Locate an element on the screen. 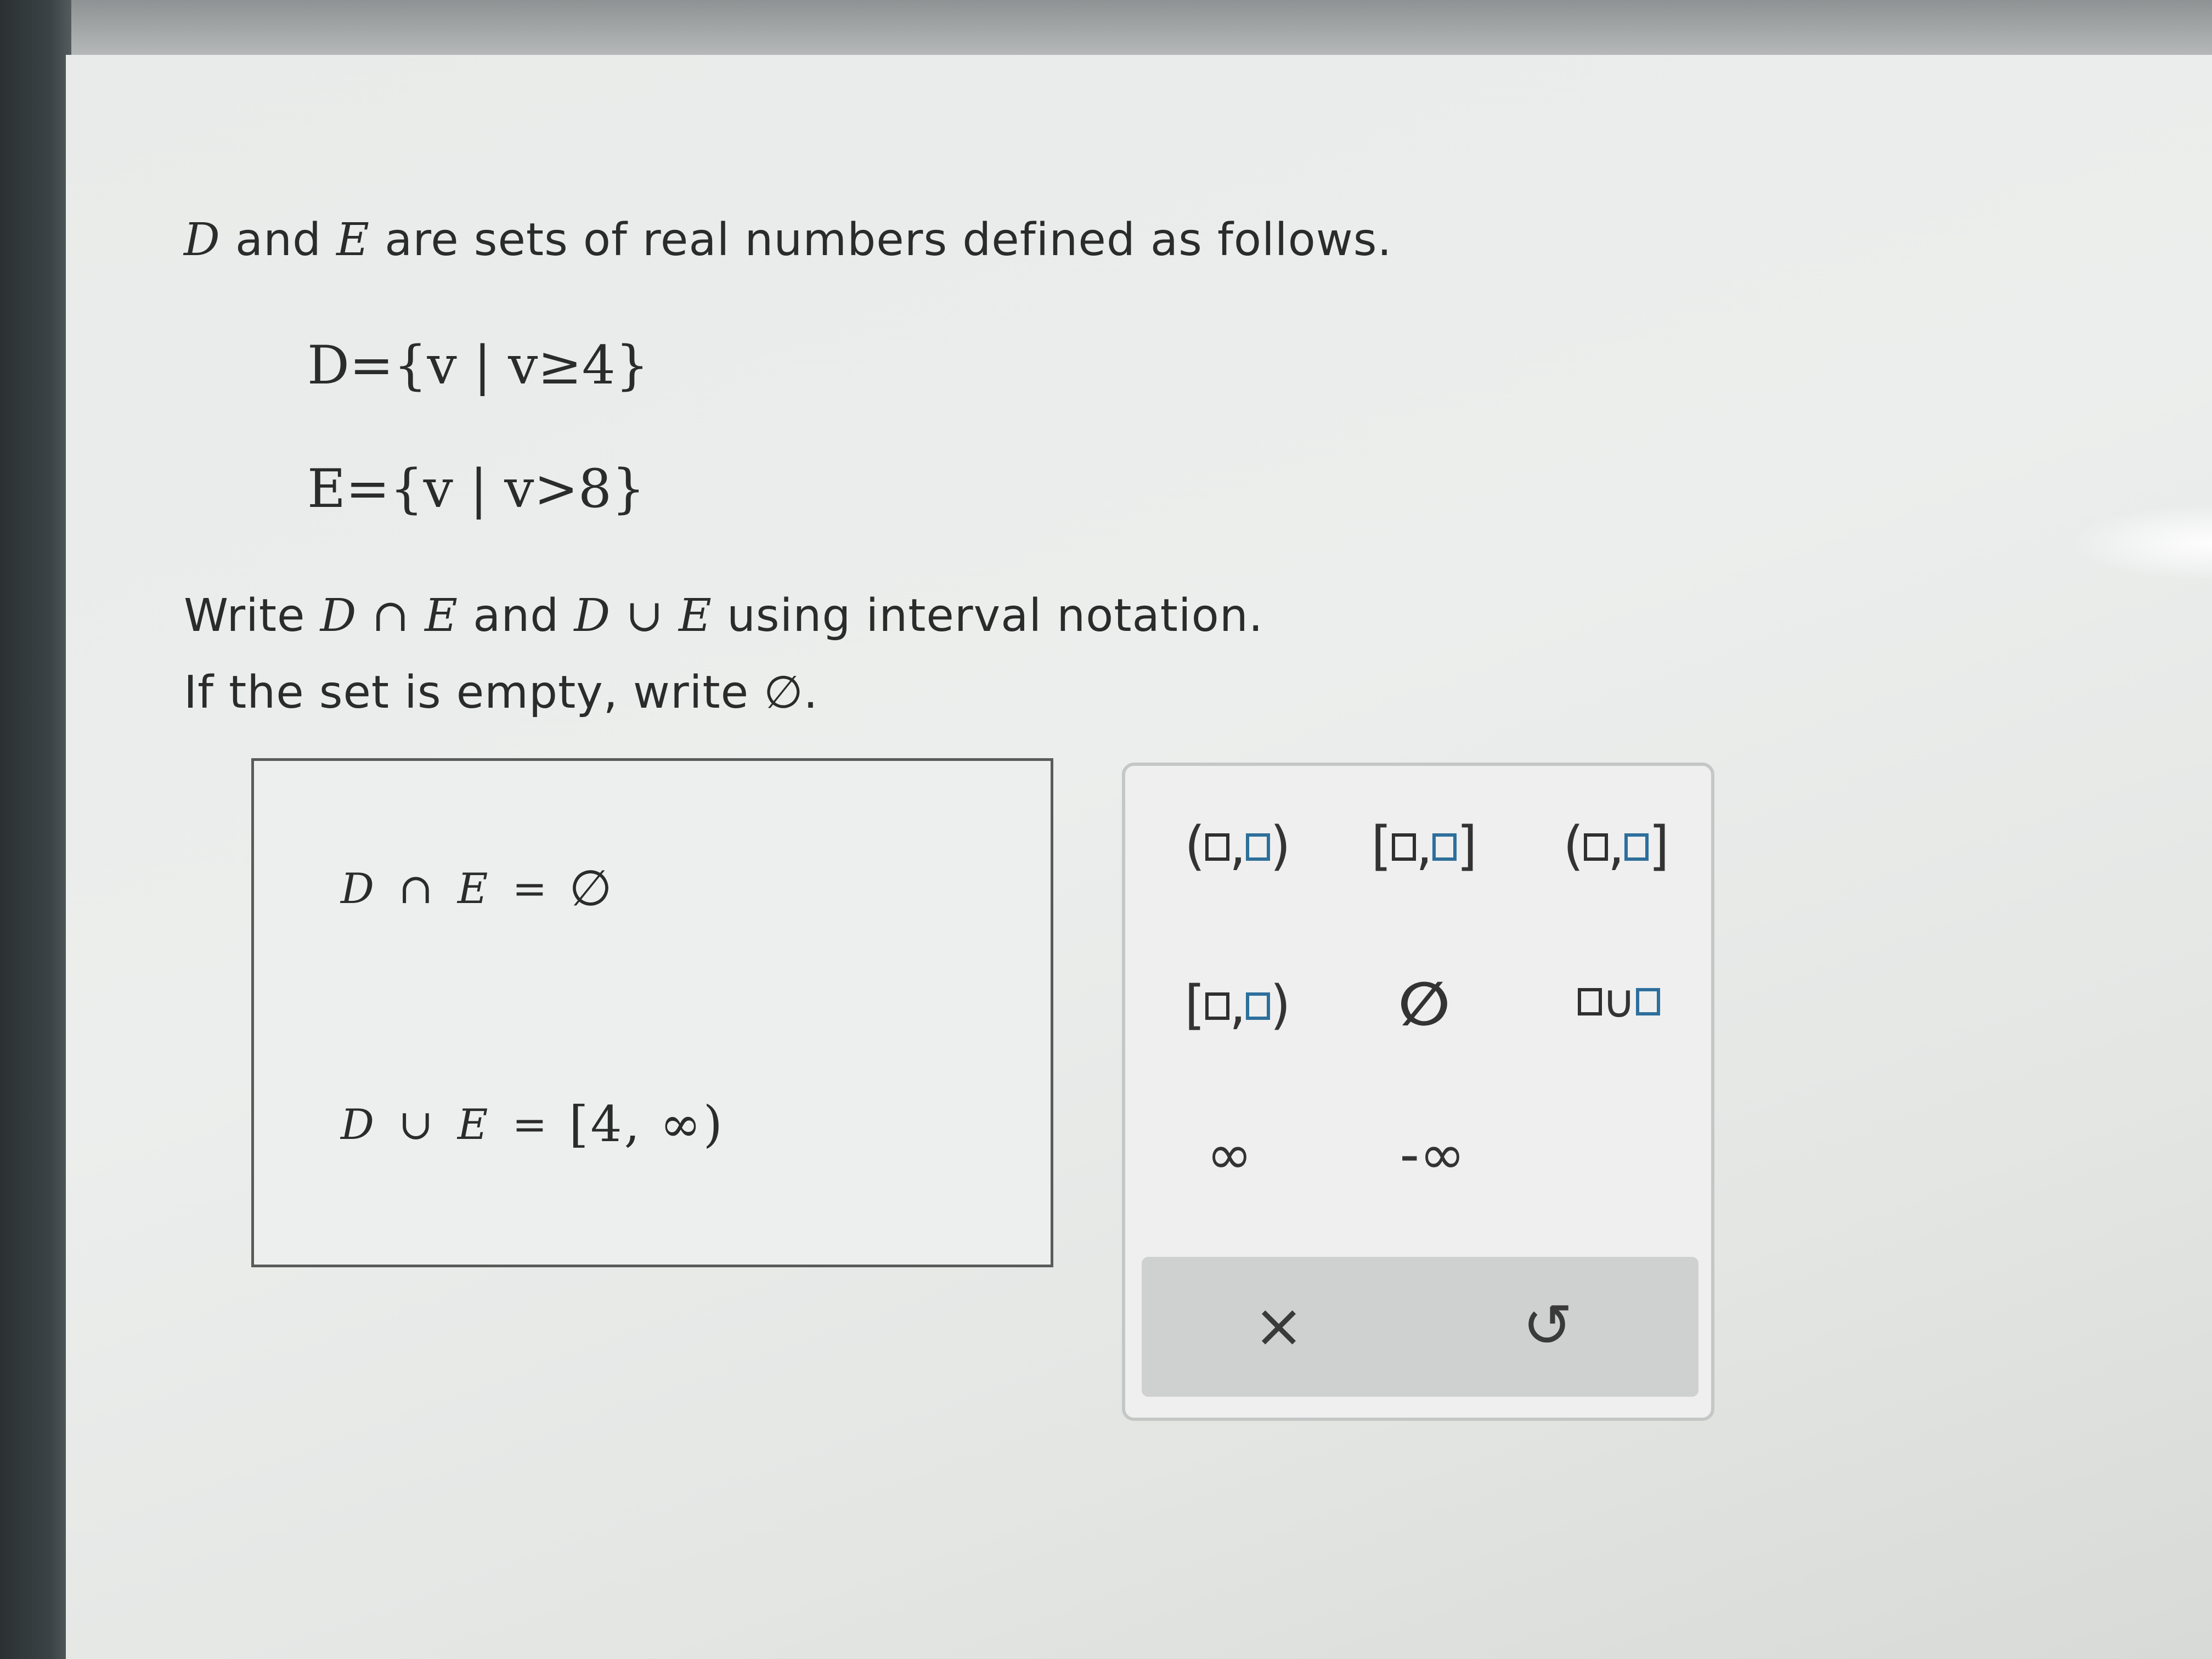  empty-set-note: If the set is empty, write ∅. is located at coordinates (502, 693).